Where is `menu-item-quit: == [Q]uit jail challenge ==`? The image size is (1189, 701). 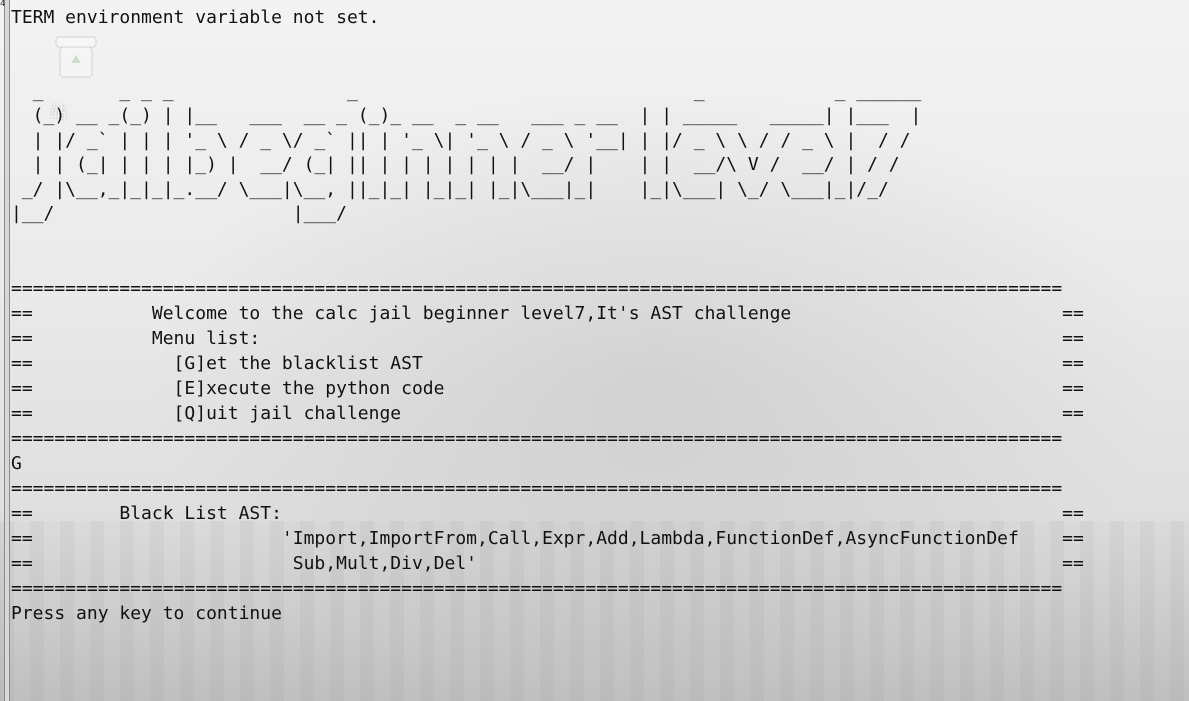 menu-item-quit: == [Q]uit jail challenge == is located at coordinates (547, 414).